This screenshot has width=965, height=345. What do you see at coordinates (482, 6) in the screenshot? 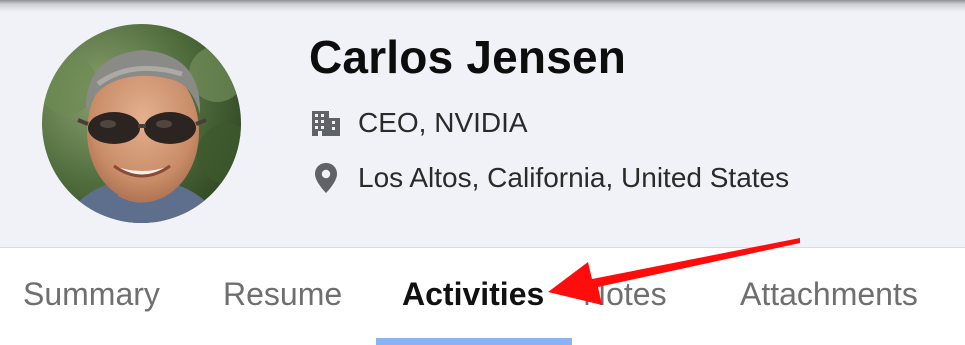
I see `top-shadow` at bounding box center [482, 6].